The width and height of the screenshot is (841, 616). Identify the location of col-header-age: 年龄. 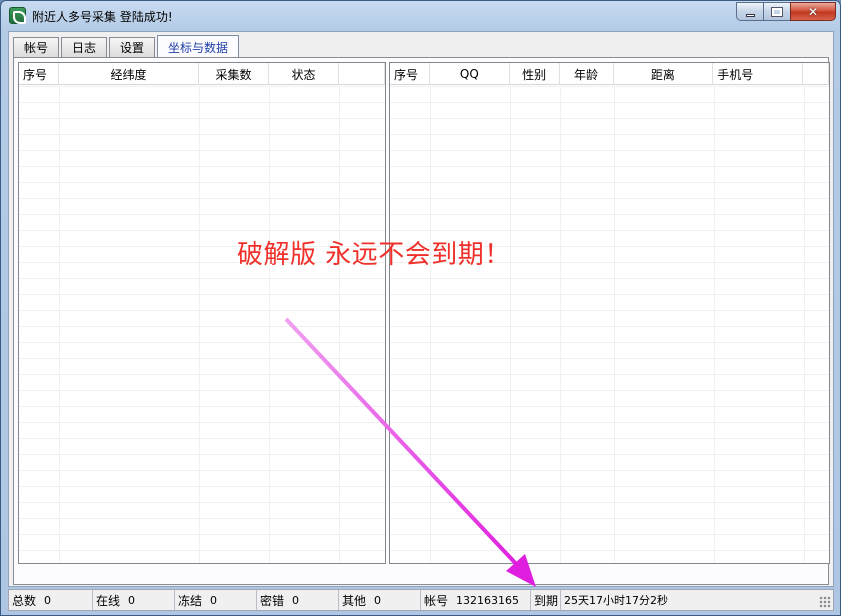
(587, 74).